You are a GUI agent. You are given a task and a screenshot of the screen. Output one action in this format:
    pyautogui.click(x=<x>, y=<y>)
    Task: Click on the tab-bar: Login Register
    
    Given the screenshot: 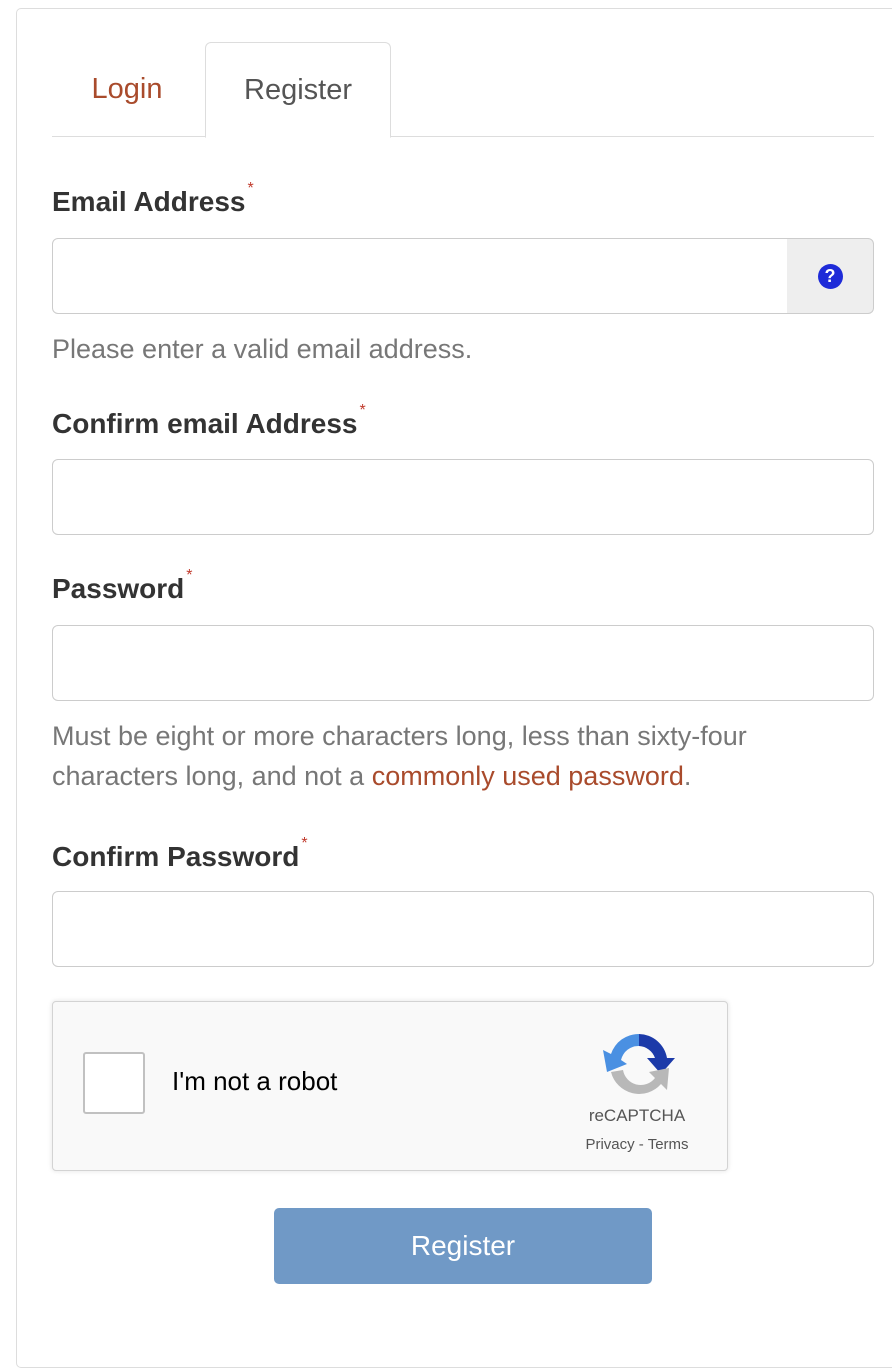 What is the action you would take?
    pyautogui.click(x=463, y=90)
    